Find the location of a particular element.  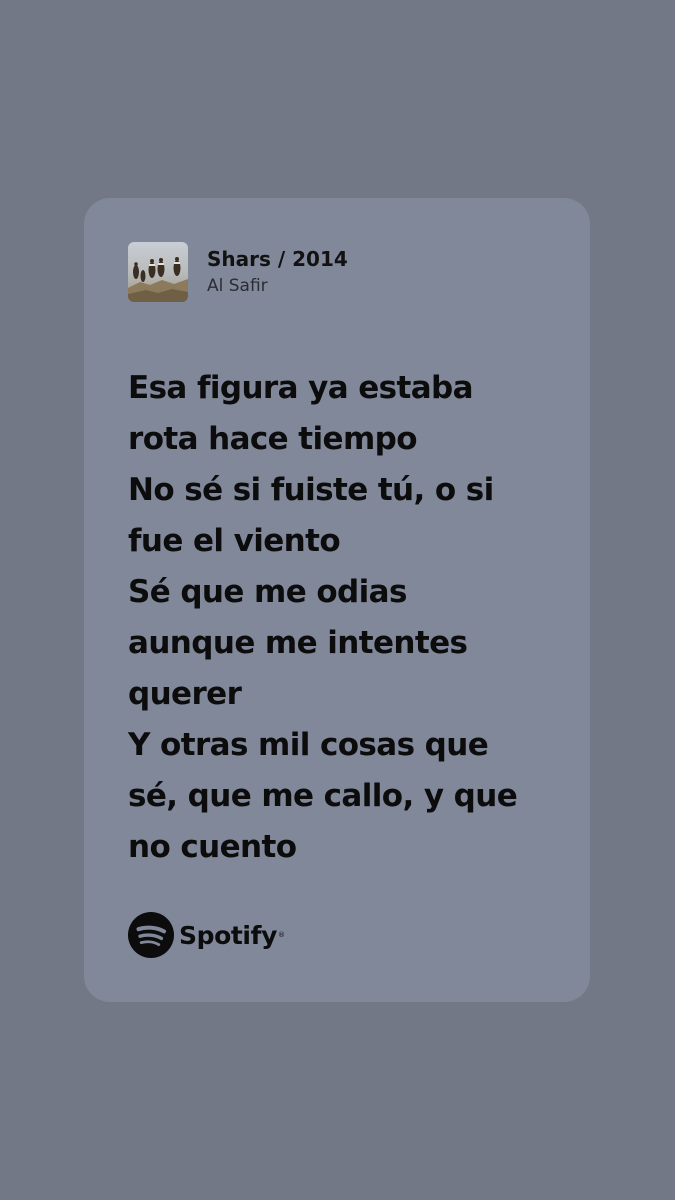

album-cover-image is located at coordinates (158, 272).